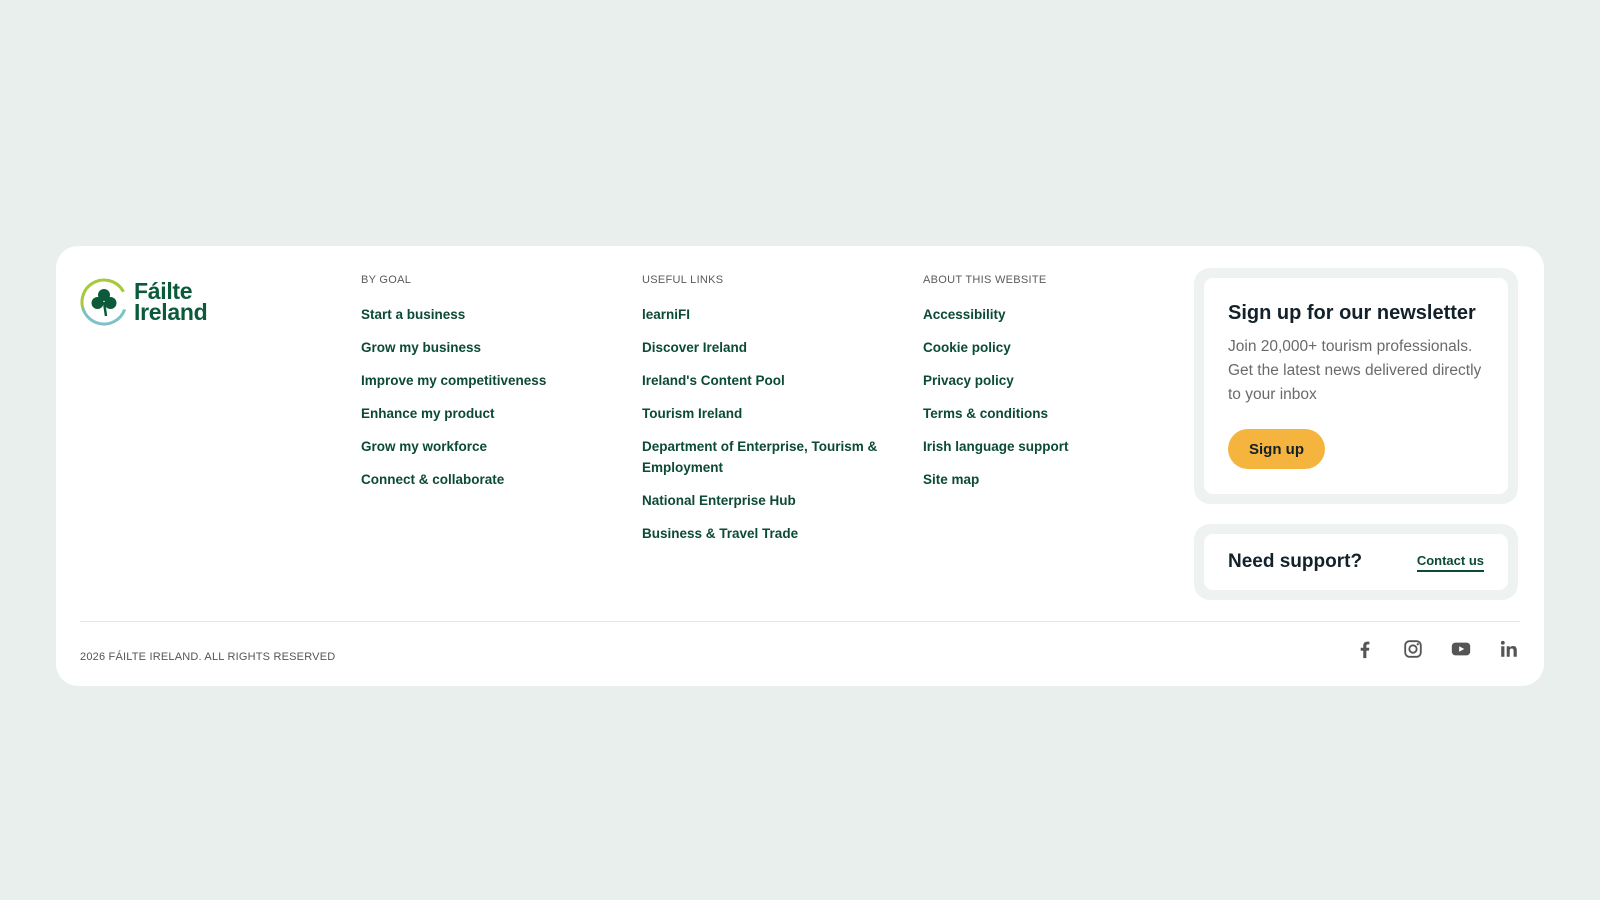 Image resolution: width=1600 pixels, height=900 pixels. I want to click on footer-link-irish-language-support: Irish language support, so click(996, 446).